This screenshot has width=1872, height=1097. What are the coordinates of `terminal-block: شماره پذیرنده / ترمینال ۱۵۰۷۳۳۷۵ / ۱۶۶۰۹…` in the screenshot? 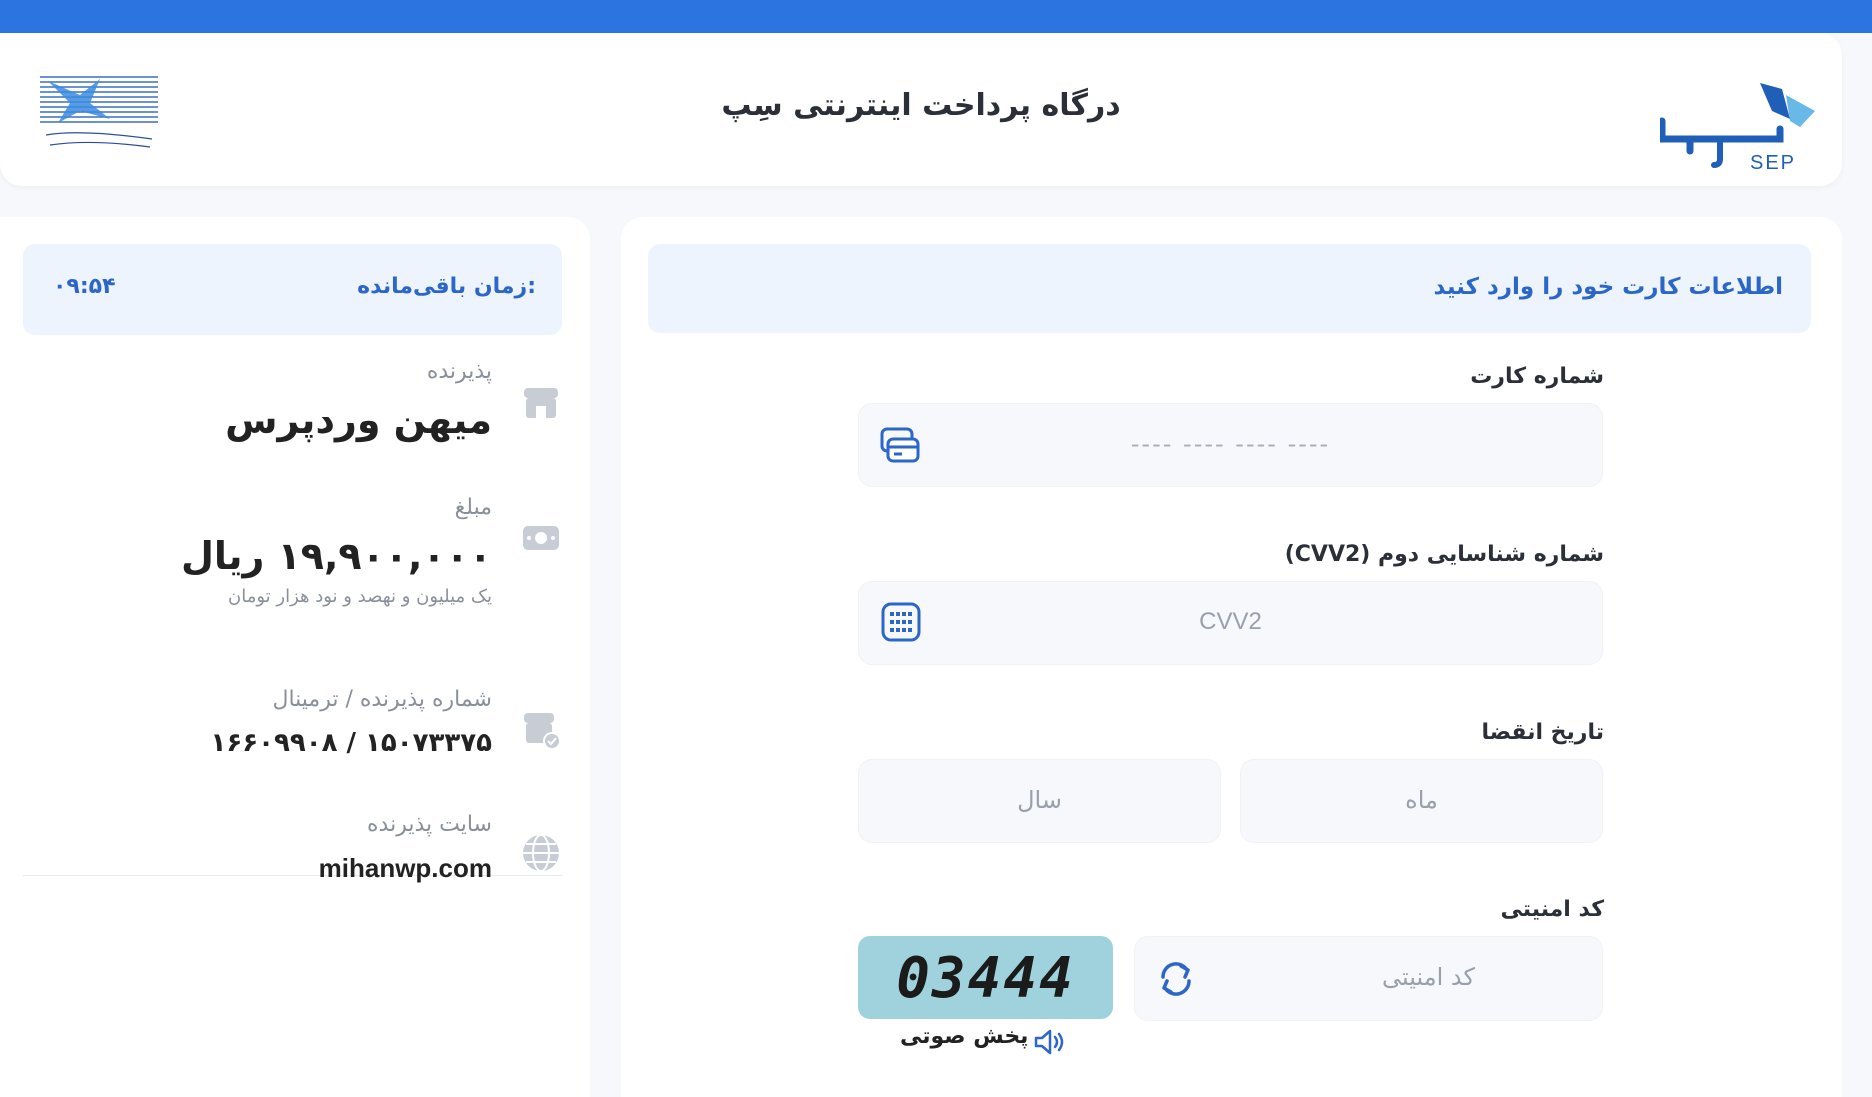 It's located at (351, 722).